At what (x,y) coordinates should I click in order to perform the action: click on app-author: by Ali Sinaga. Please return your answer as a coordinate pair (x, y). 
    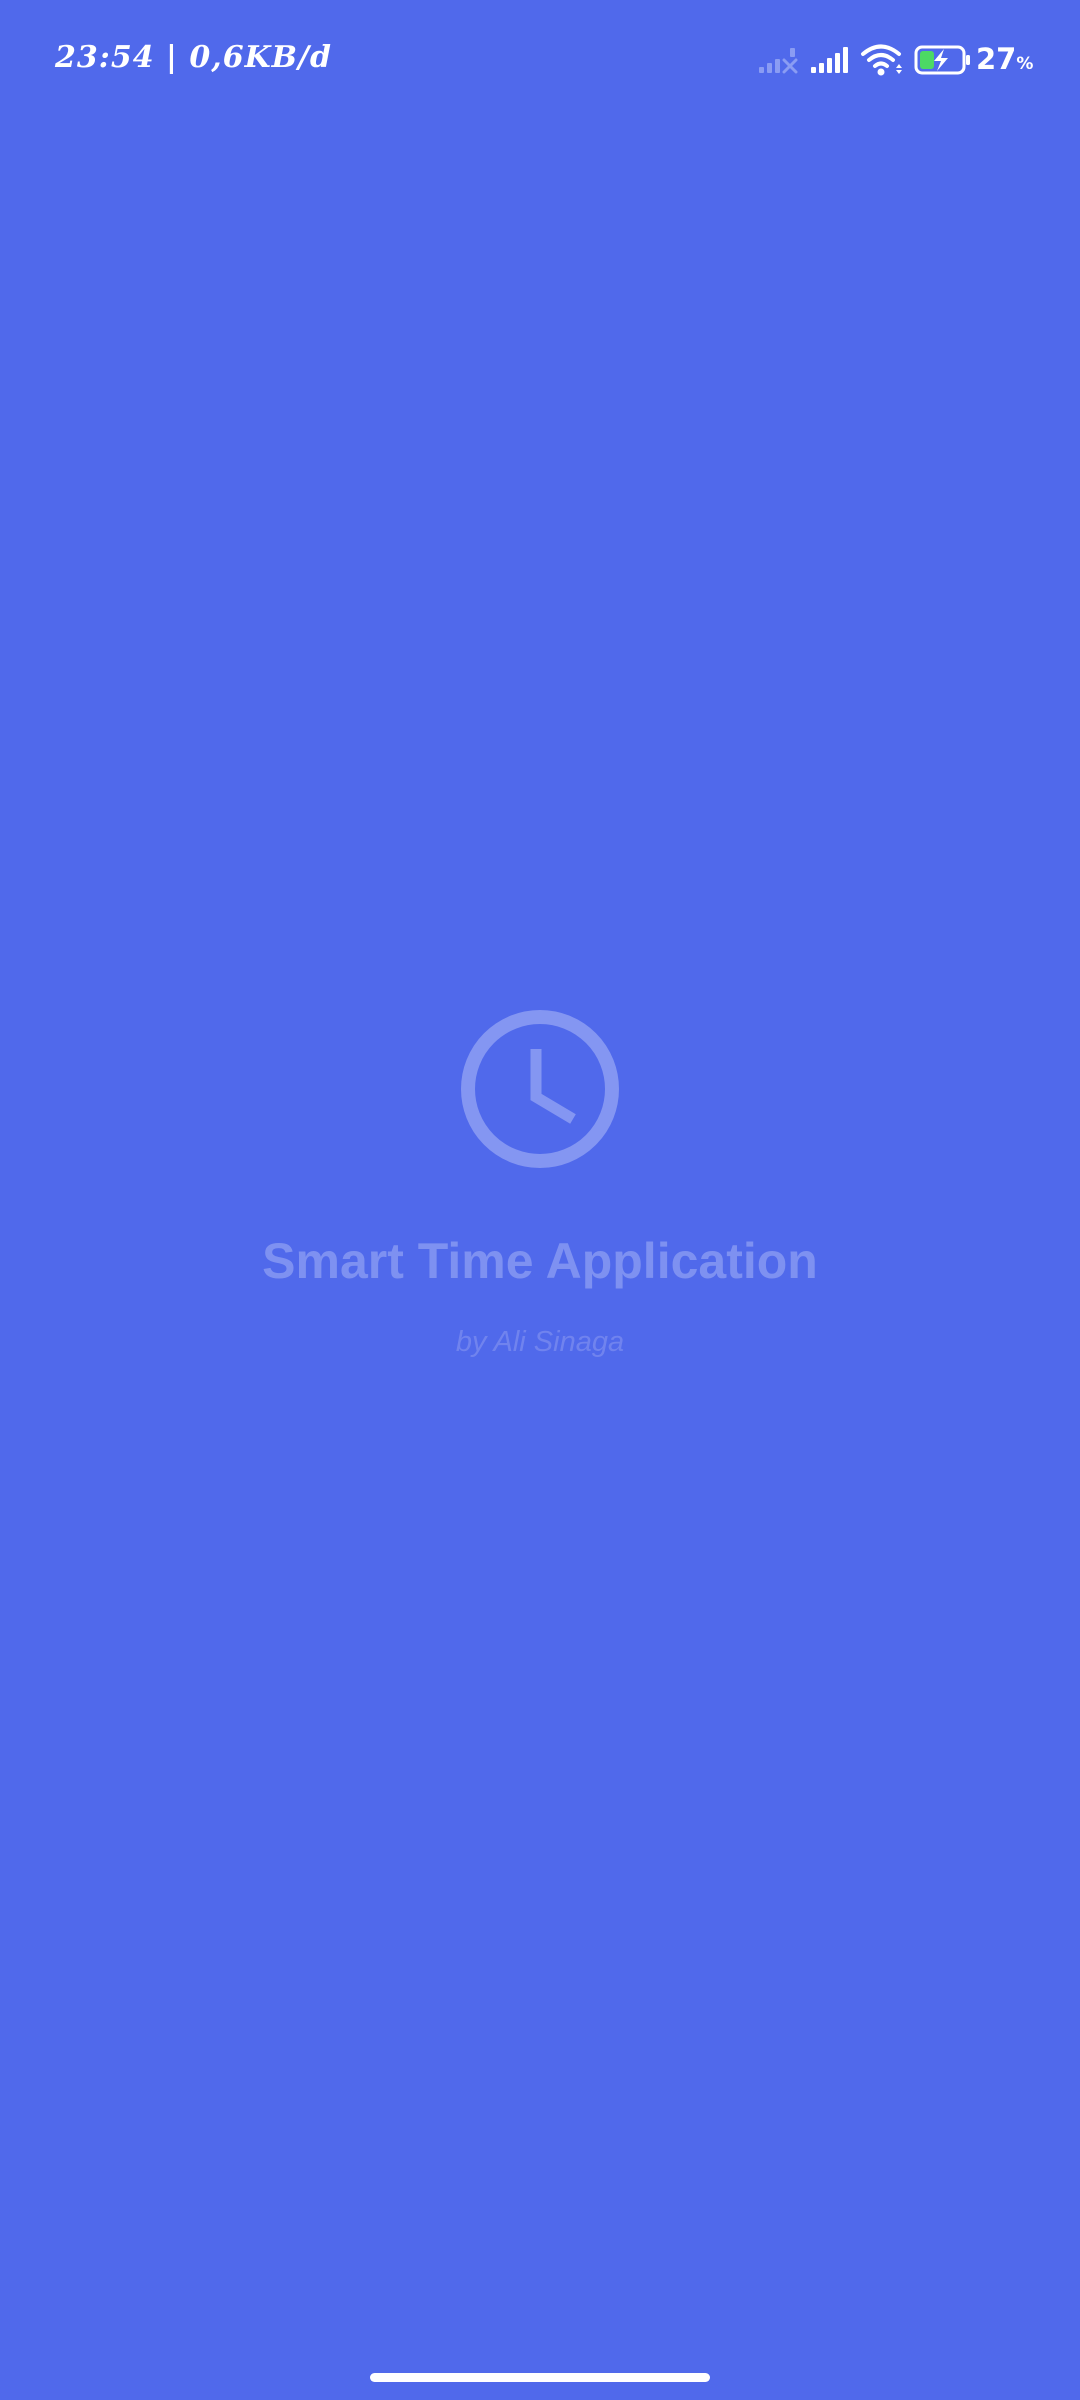
    Looking at the image, I should click on (540, 1342).